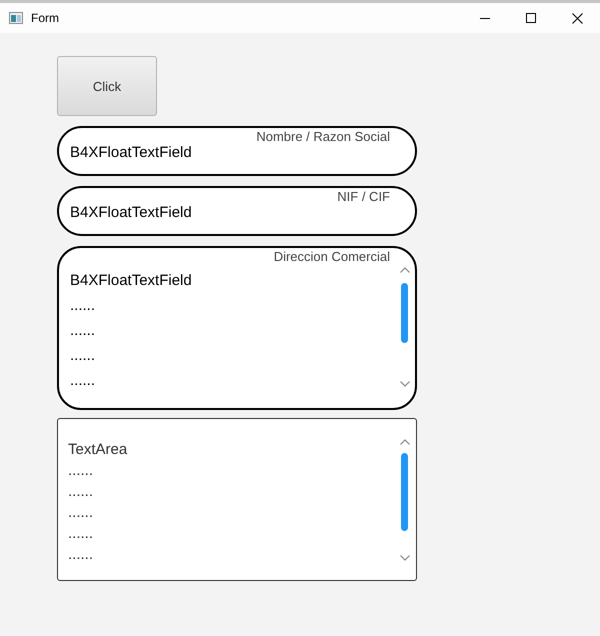 The width and height of the screenshot is (600, 636). I want to click on window-icon, so click(16, 18).